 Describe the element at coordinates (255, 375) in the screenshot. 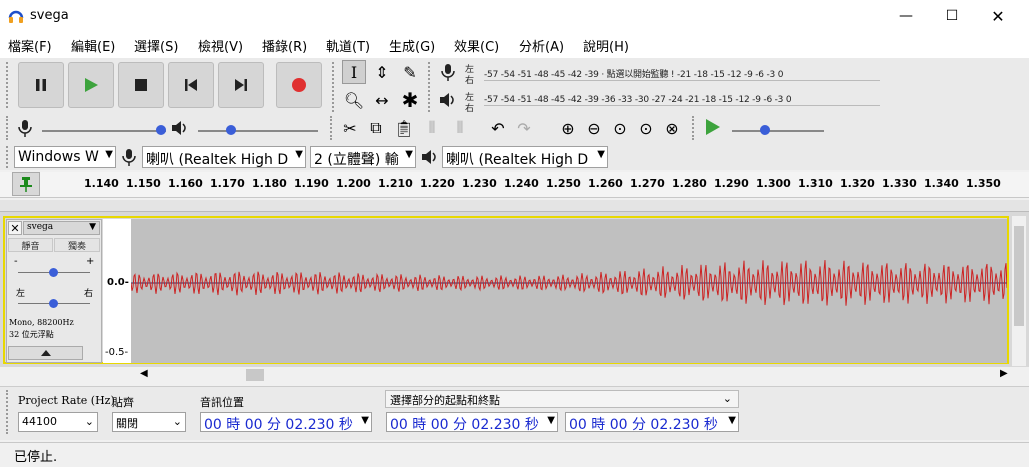

I see `horizontal-scrollbar-thumb` at that location.